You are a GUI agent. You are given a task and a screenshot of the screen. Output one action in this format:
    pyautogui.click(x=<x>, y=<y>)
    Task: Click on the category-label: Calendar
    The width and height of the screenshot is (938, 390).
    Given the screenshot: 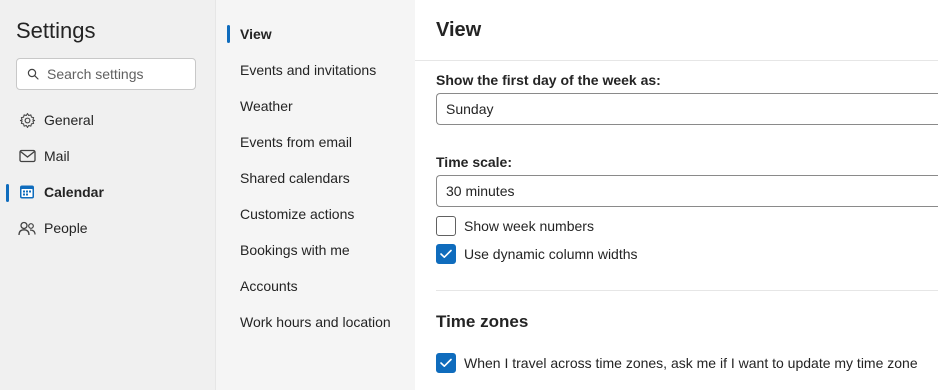 What is the action you would take?
    pyautogui.click(x=74, y=192)
    